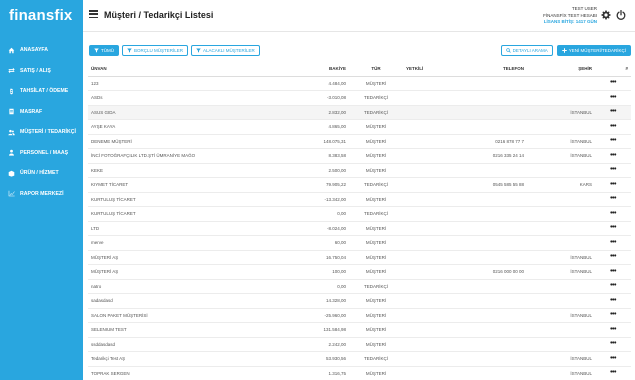 The height and width of the screenshot is (380, 635). Describe the element at coordinates (151, 83) in the screenshot. I see `cell-unvan: 123` at that location.